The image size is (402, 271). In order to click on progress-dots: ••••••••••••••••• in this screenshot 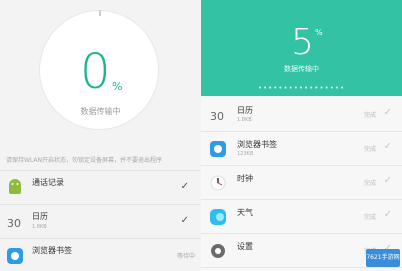, I will do `click(301, 88)`.